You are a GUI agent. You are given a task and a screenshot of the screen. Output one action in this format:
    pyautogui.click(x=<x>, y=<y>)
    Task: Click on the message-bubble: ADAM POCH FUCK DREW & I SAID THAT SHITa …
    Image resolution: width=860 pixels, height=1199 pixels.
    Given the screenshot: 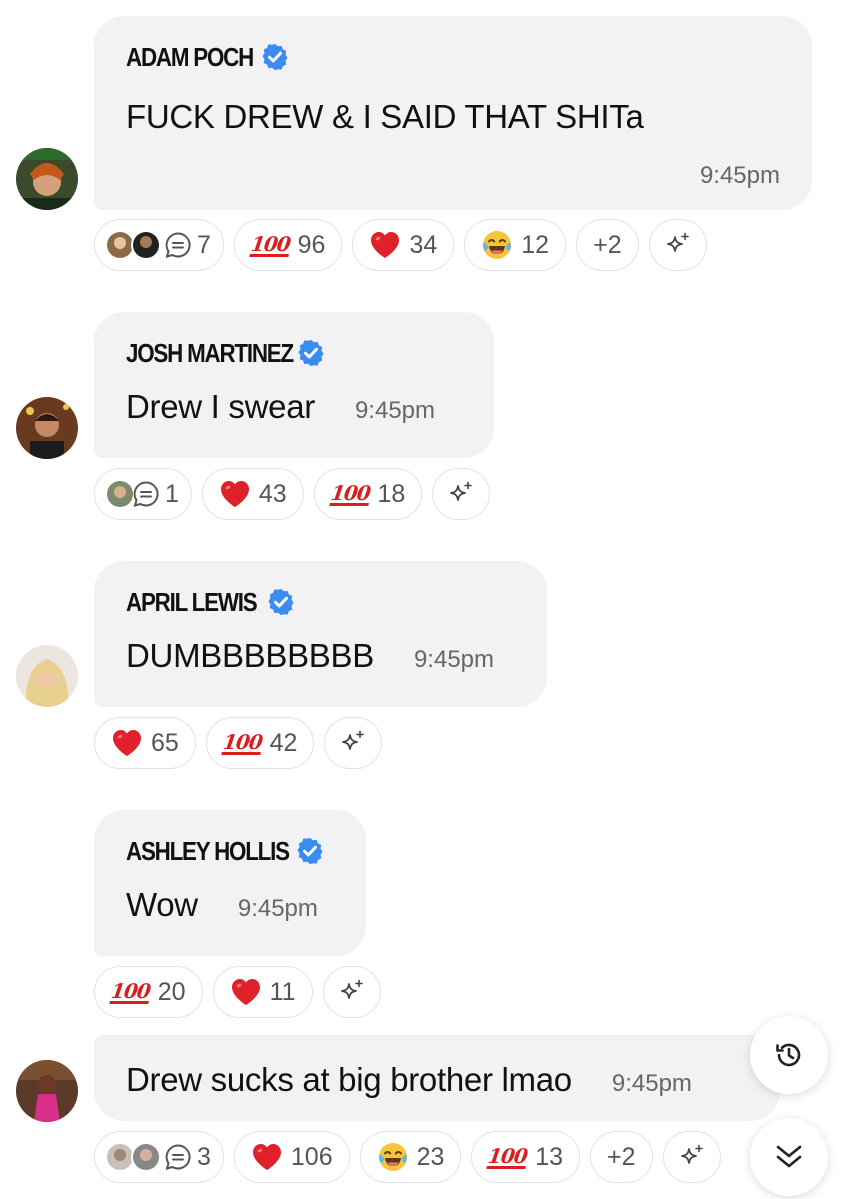 What is the action you would take?
    pyautogui.click(x=453, y=113)
    